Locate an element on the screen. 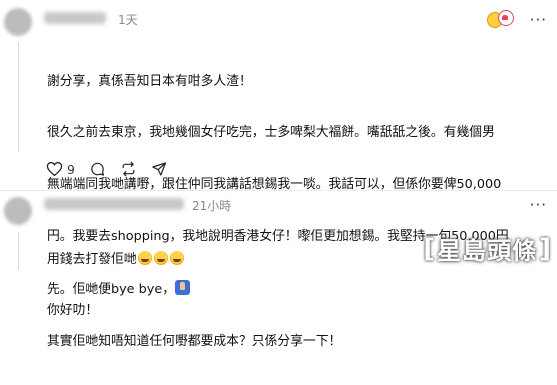 The image size is (557, 385). reaction-sticker is located at coordinates (502, 21).